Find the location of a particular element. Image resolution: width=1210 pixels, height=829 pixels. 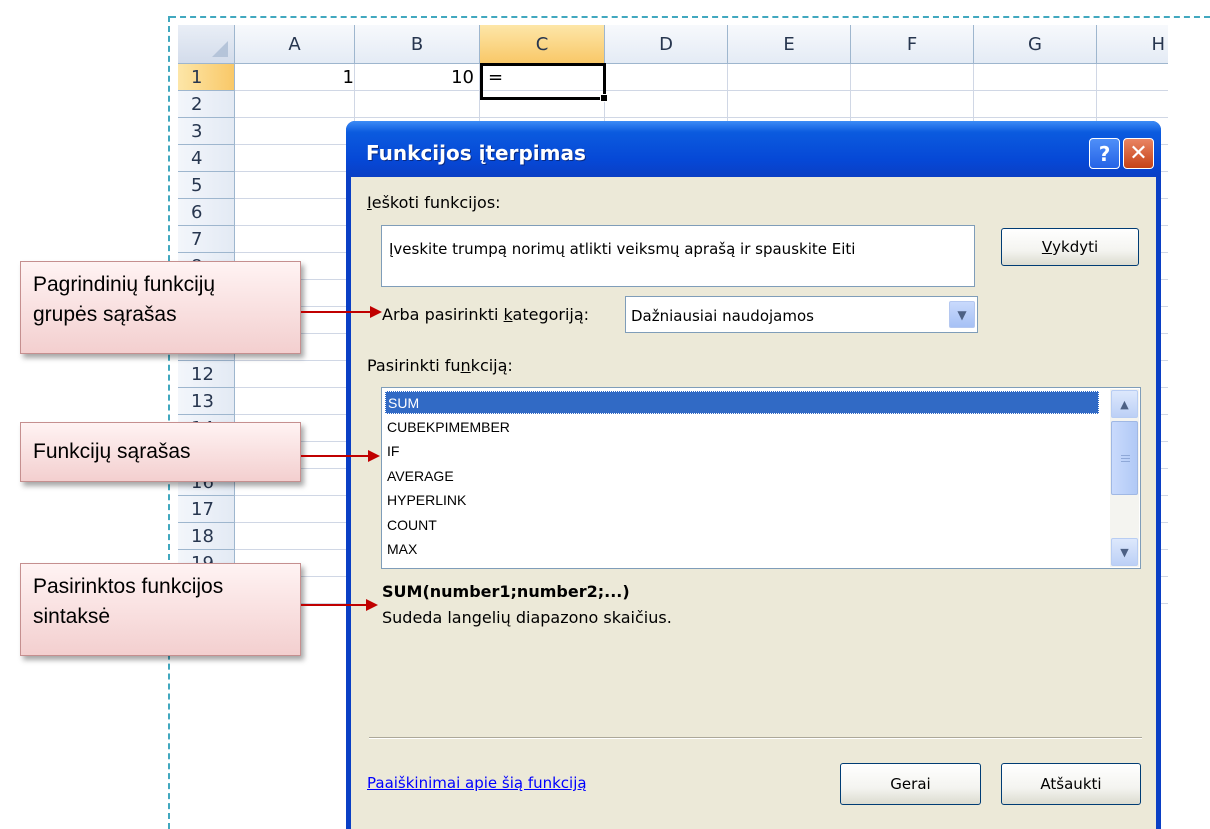

cell-c1-active: = is located at coordinates (544, 82).